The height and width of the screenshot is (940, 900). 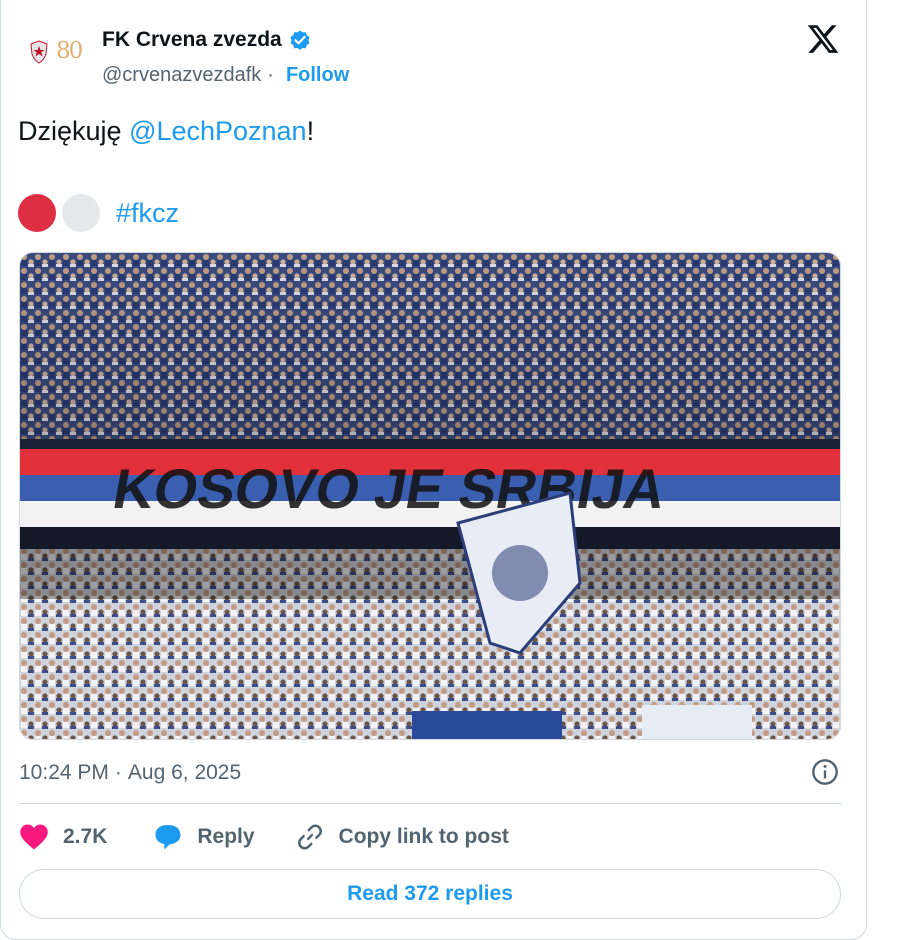 What do you see at coordinates (430, 894) in the screenshot?
I see `read-replies-button: Read 372 replies` at bounding box center [430, 894].